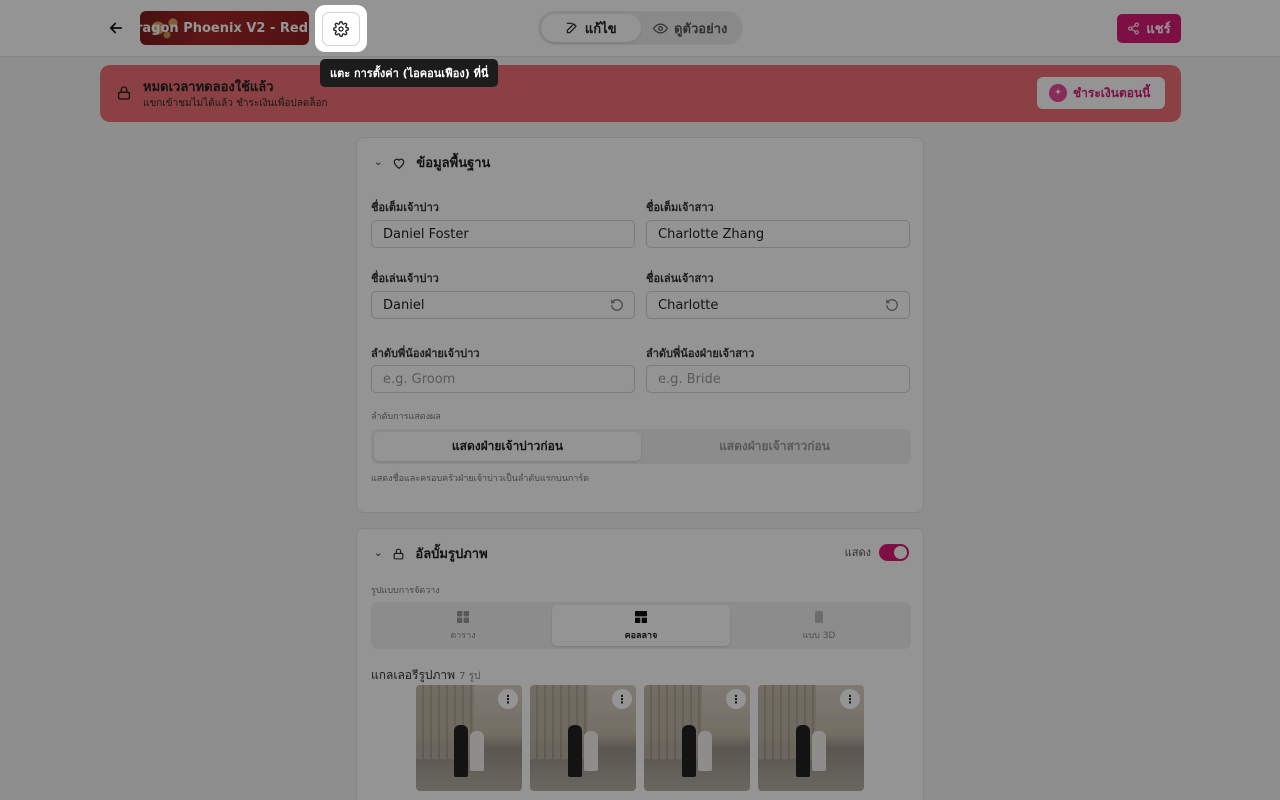  I want to click on settings-spotlight, so click(341, 28).